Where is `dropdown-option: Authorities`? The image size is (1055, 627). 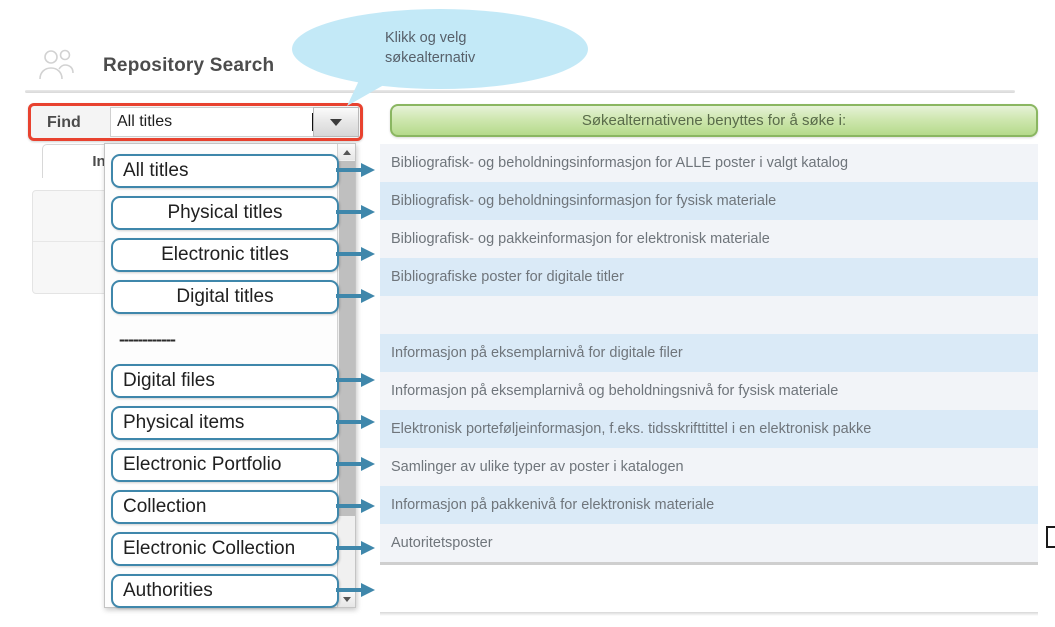
dropdown-option: Authorities is located at coordinates (225, 591).